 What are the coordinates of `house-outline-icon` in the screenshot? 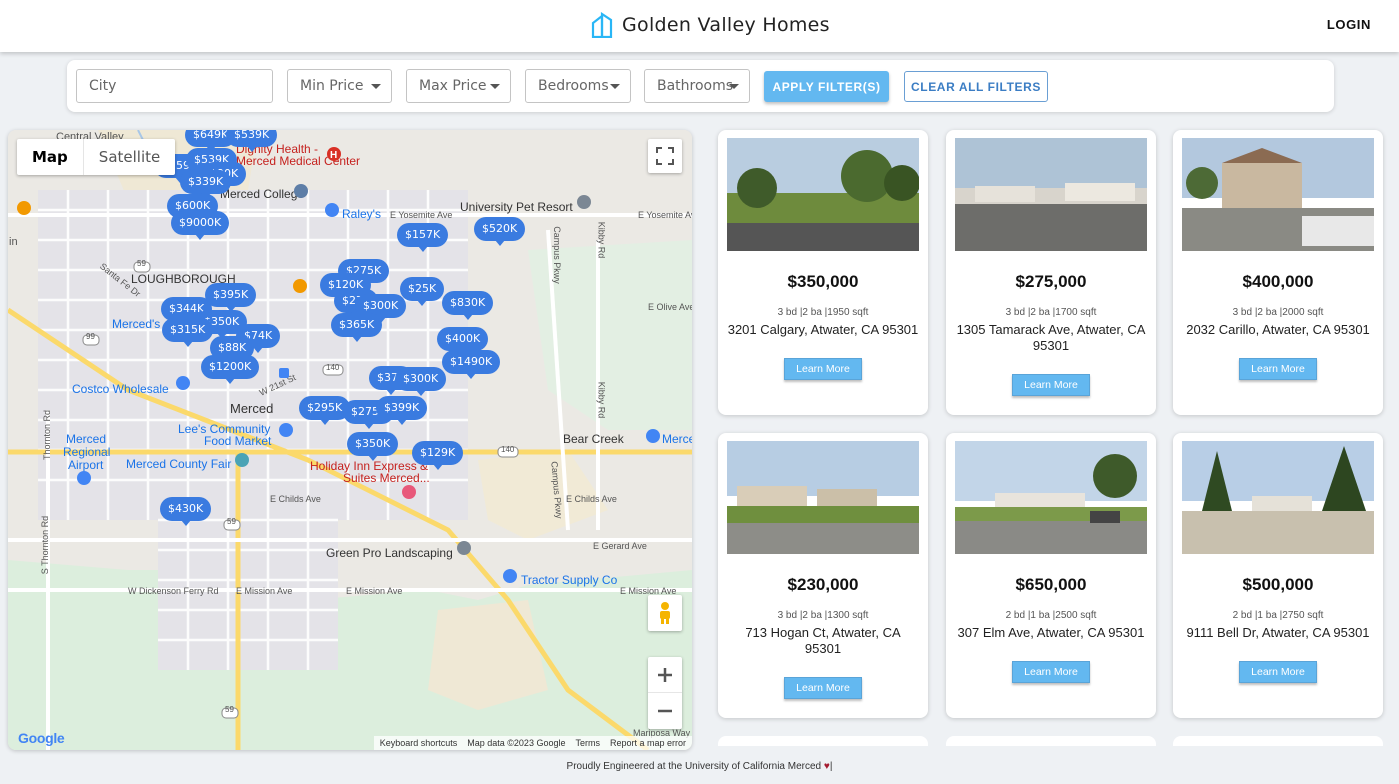 It's located at (602, 25).